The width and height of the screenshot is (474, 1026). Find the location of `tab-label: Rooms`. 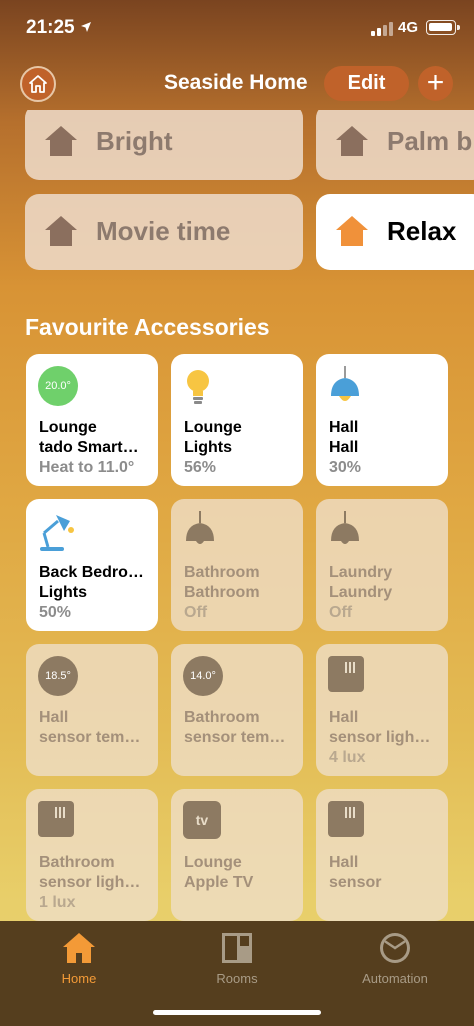

tab-label: Rooms is located at coordinates (237, 978).